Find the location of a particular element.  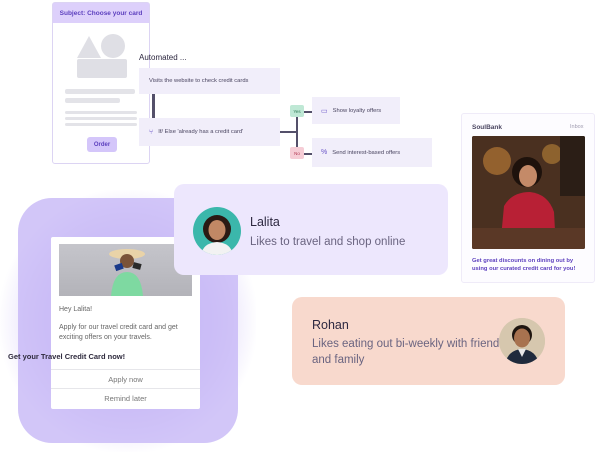

bank-brand: SoulBank is located at coordinates (487, 127).